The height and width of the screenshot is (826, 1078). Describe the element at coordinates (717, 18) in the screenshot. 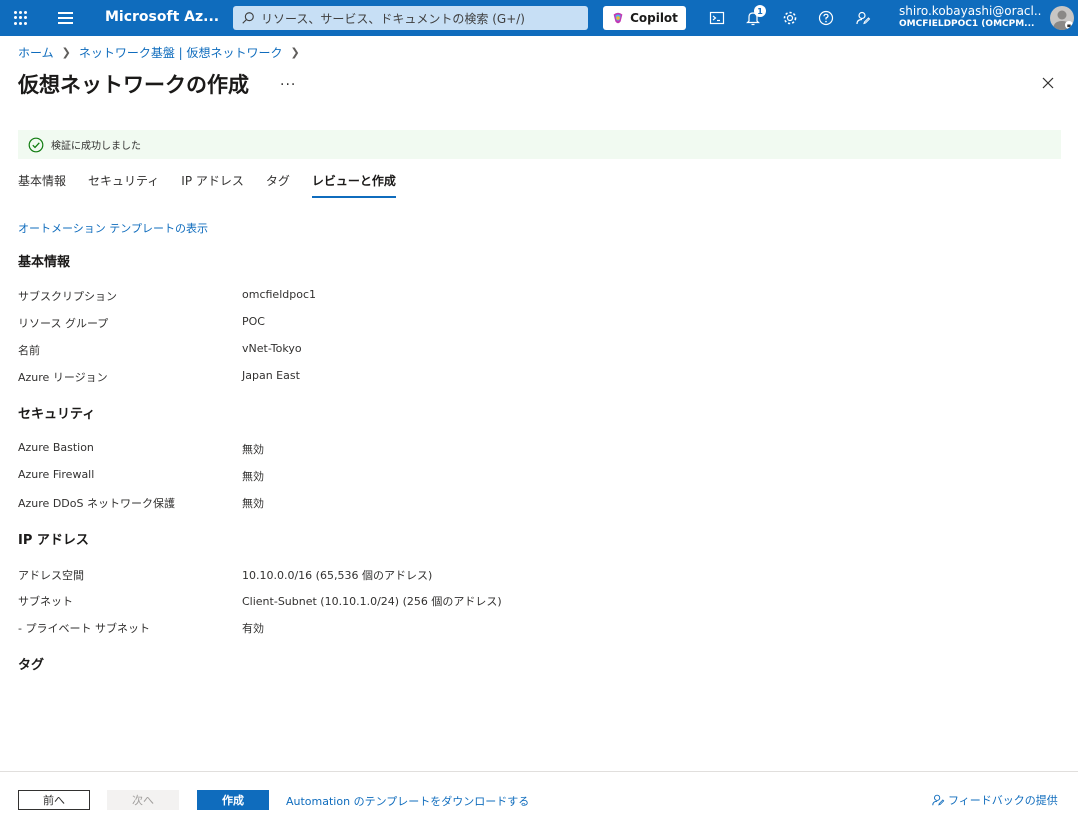

I see `cloud-shell-icon` at that location.